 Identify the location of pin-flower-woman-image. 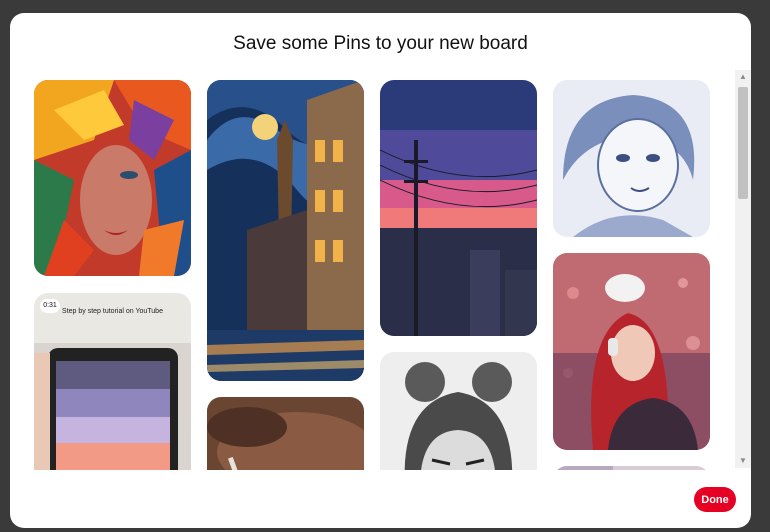
(112, 178).